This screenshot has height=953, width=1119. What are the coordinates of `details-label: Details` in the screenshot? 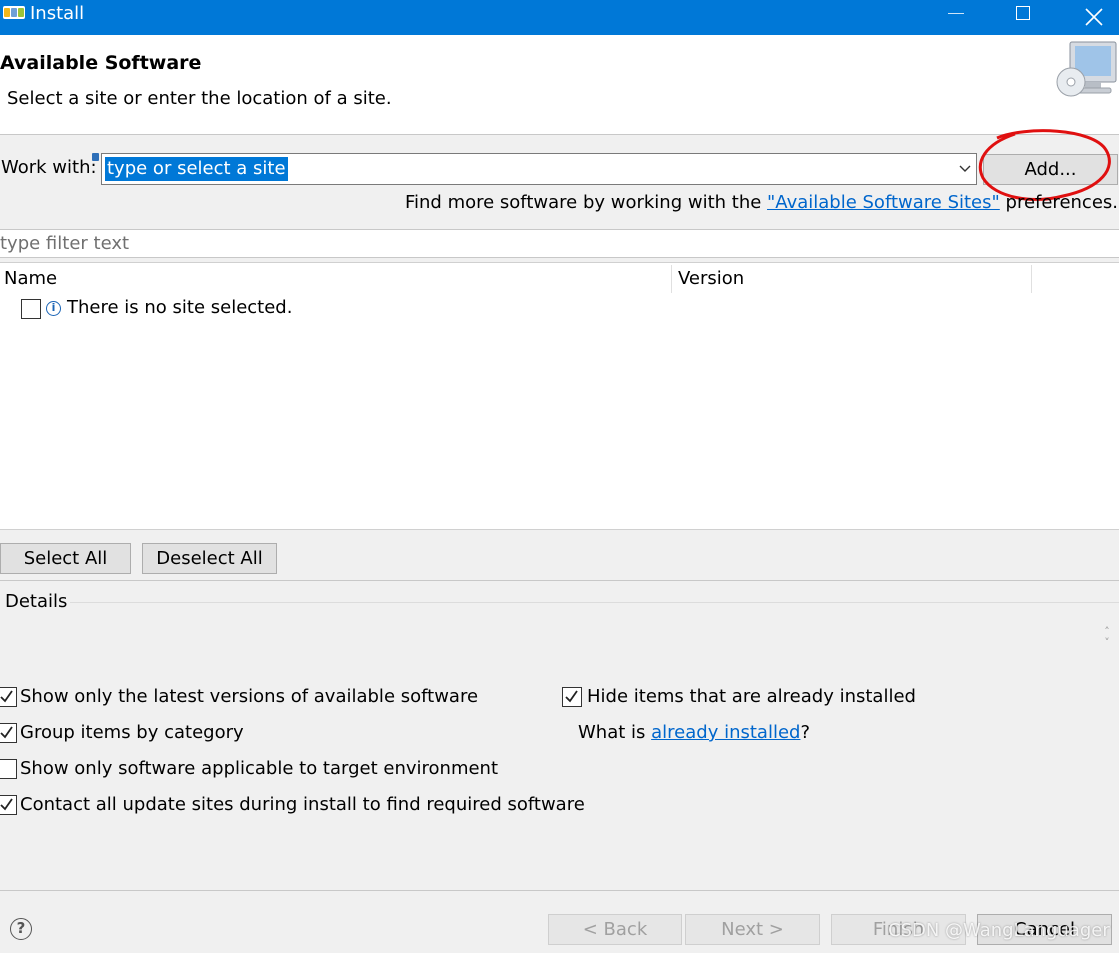 It's located at (36, 601).